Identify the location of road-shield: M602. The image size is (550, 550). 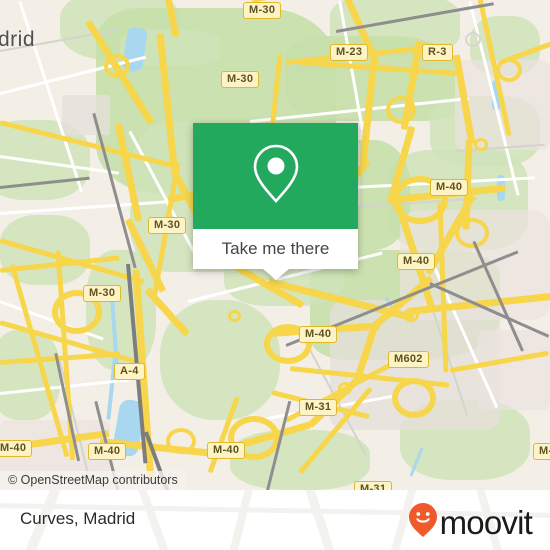
(408, 359).